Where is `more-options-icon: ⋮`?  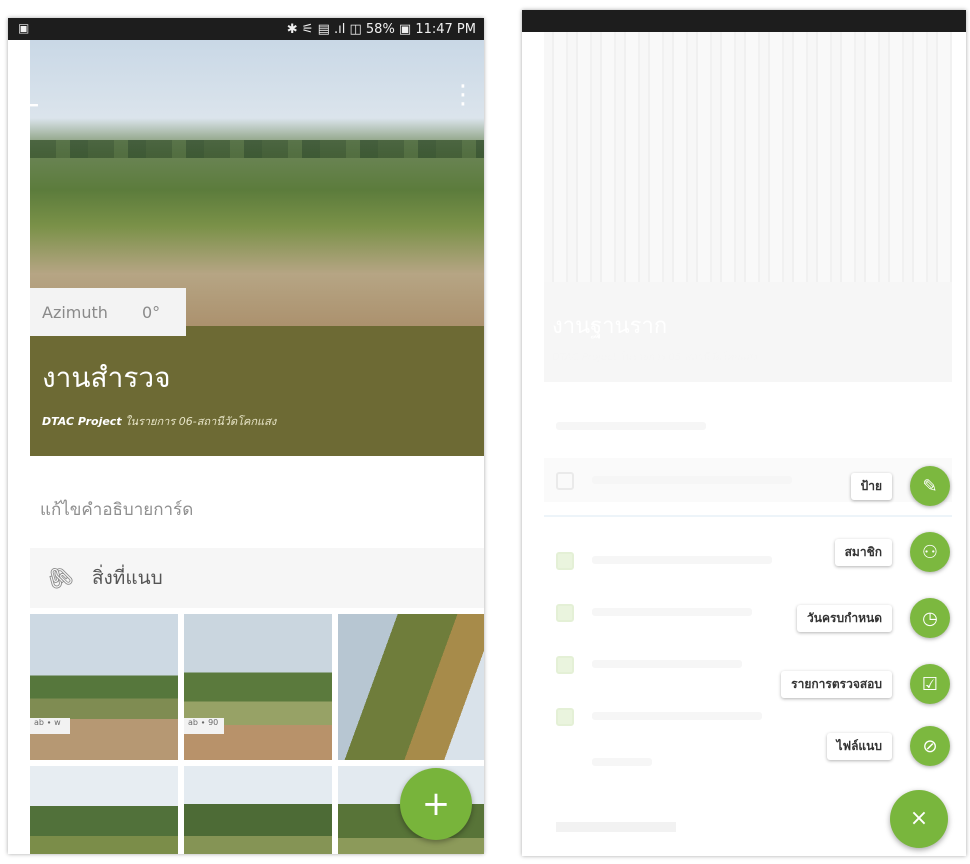
more-options-icon: ⋮ is located at coordinates (463, 95).